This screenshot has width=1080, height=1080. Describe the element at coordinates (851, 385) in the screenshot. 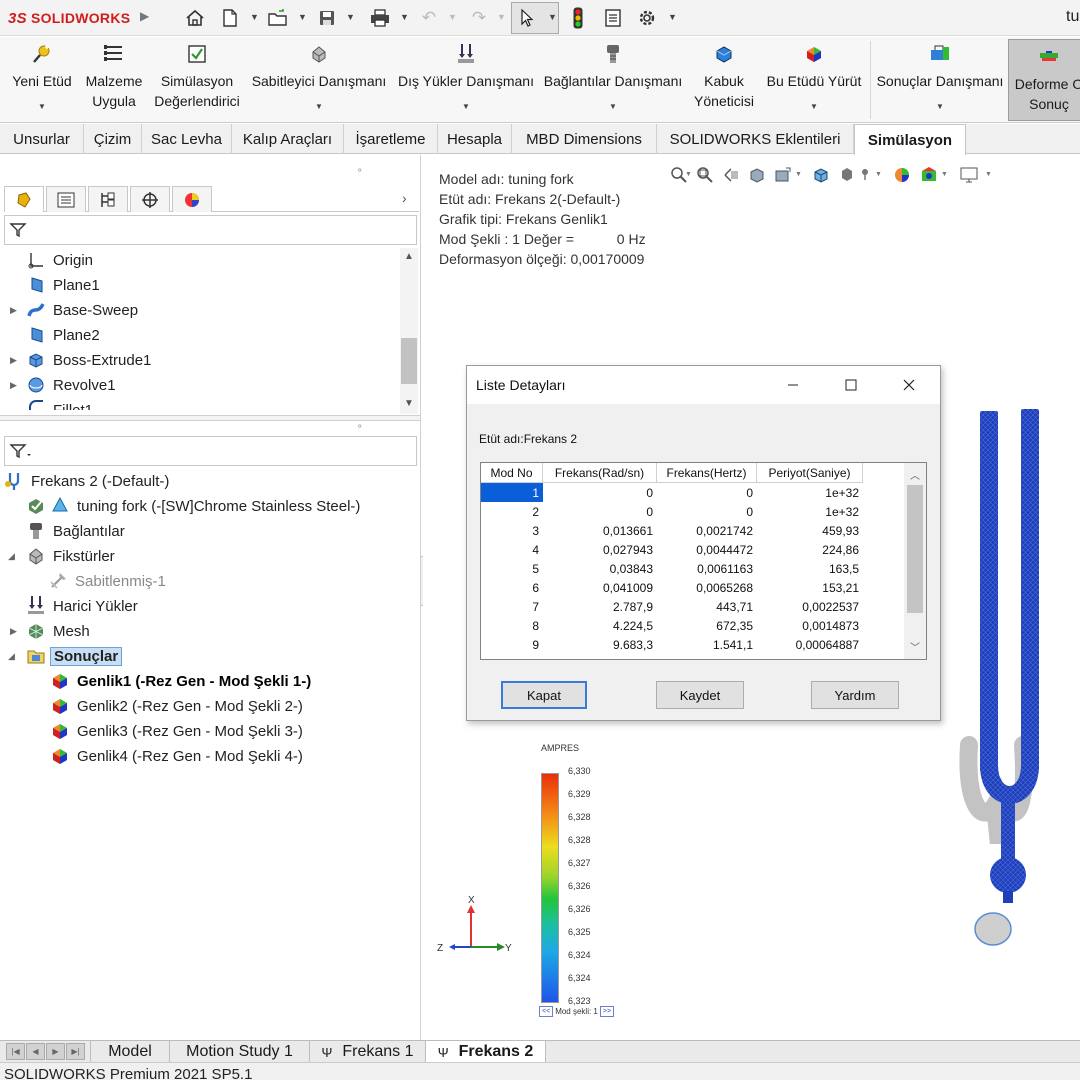

I see `maximize-icon` at that location.